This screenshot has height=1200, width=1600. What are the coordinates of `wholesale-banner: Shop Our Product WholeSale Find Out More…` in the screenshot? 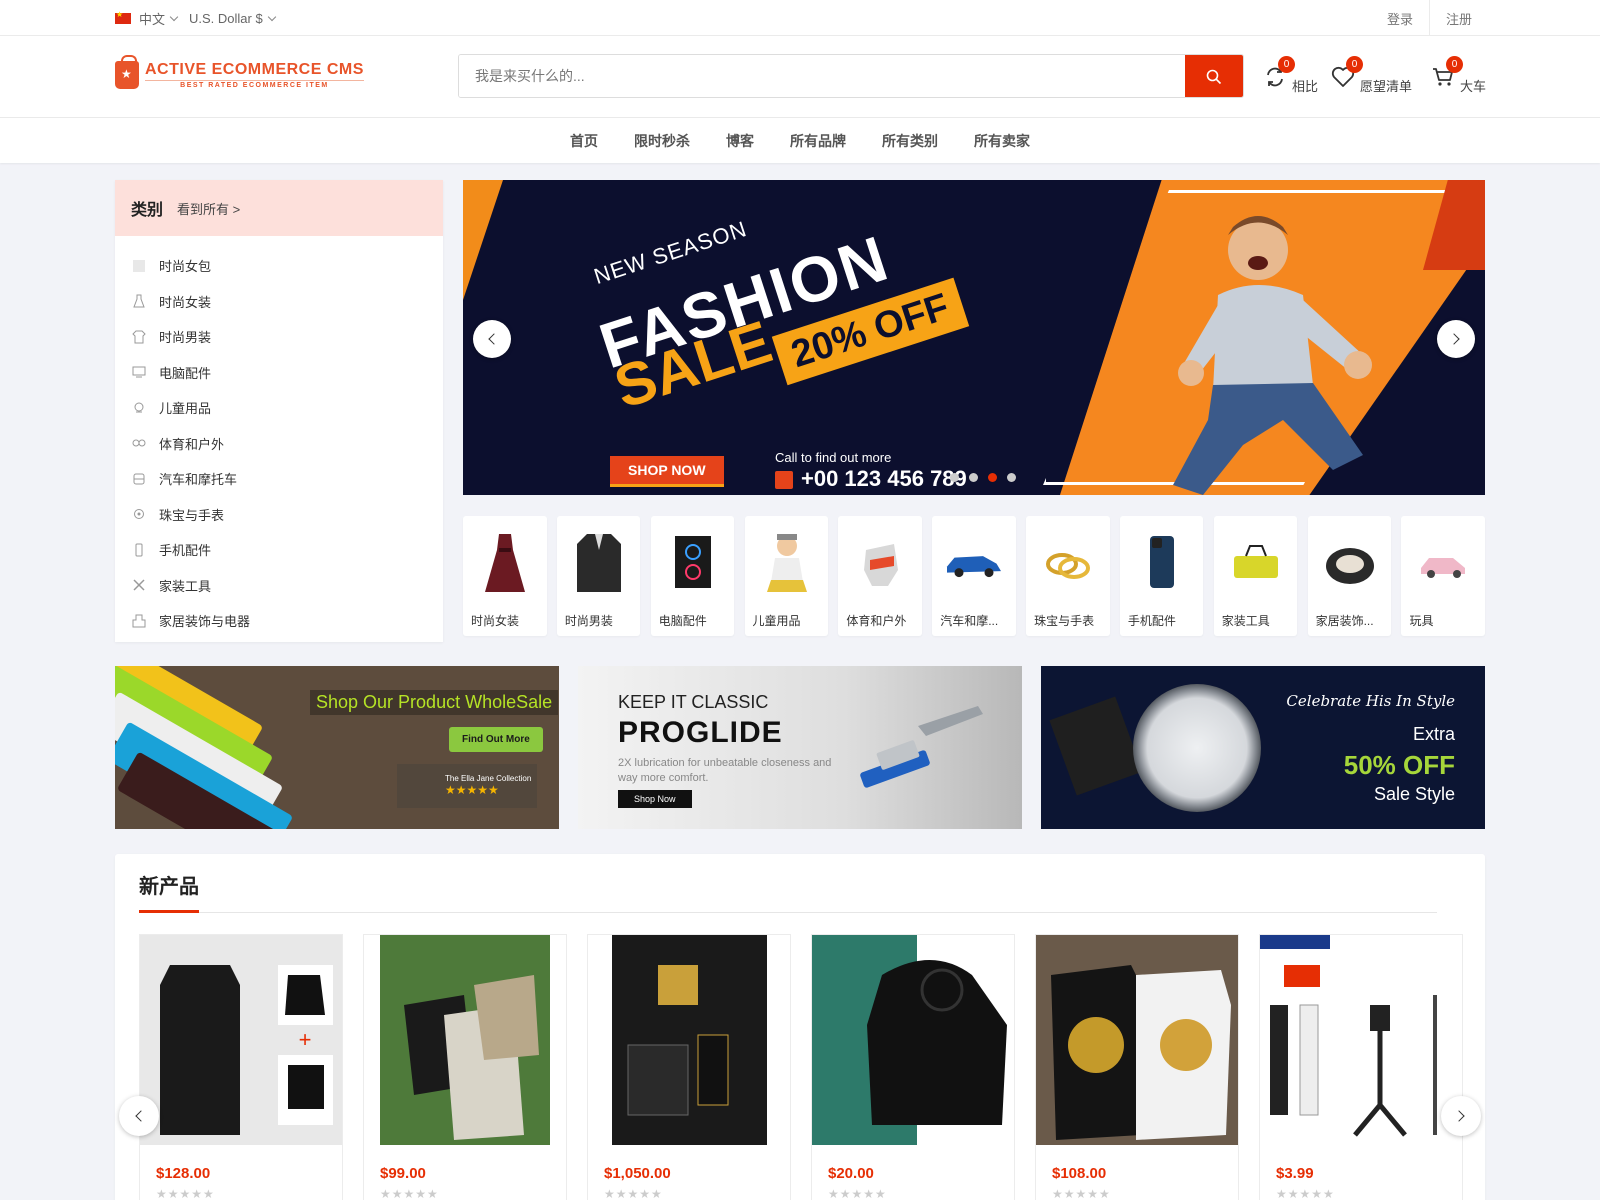 It's located at (337, 747).